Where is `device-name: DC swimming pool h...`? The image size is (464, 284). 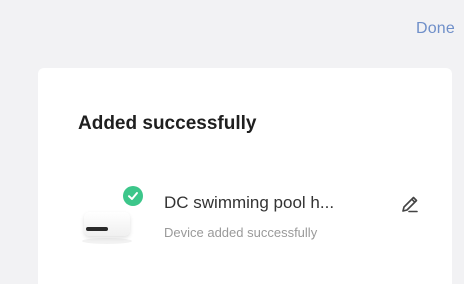 device-name: DC swimming pool h... is located at coordinates (249, 202).